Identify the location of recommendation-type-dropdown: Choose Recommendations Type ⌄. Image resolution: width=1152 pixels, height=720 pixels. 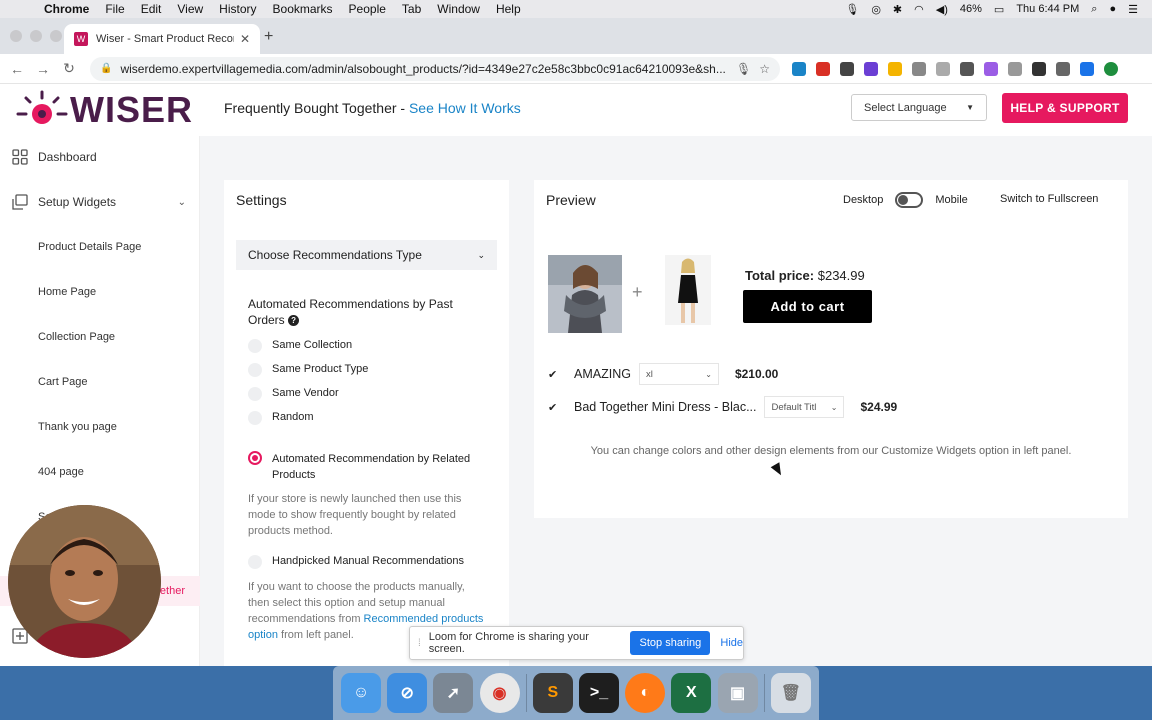
(366, 255).